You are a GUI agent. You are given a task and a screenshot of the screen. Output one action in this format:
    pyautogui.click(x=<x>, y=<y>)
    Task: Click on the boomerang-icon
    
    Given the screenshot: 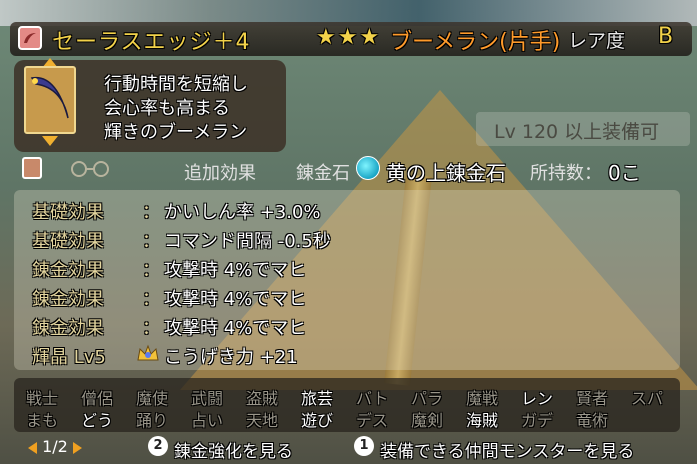 What is the action you would take?
    pyautogui.click(x=49, y=97)
    